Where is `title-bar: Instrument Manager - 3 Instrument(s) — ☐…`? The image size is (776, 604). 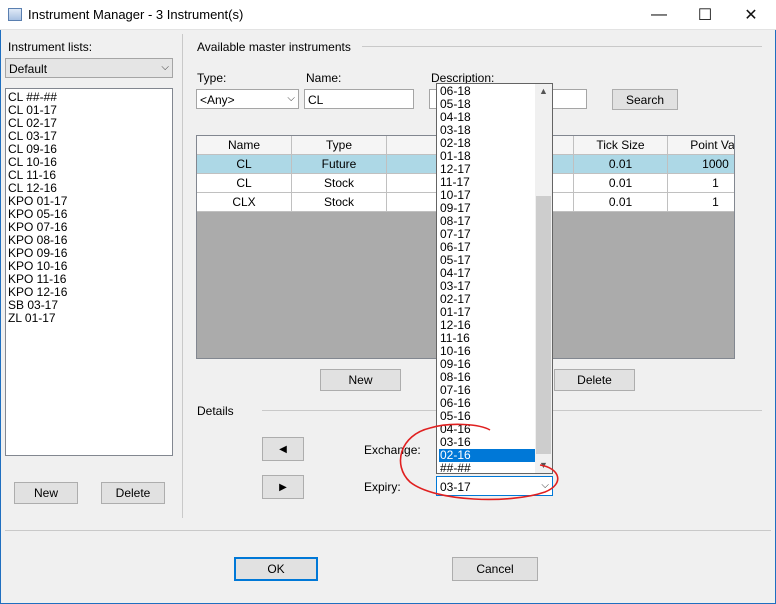 title-bar: Instrument Manager - 3 Instrument(s) — ☐… is located at coordinates (388, 15).